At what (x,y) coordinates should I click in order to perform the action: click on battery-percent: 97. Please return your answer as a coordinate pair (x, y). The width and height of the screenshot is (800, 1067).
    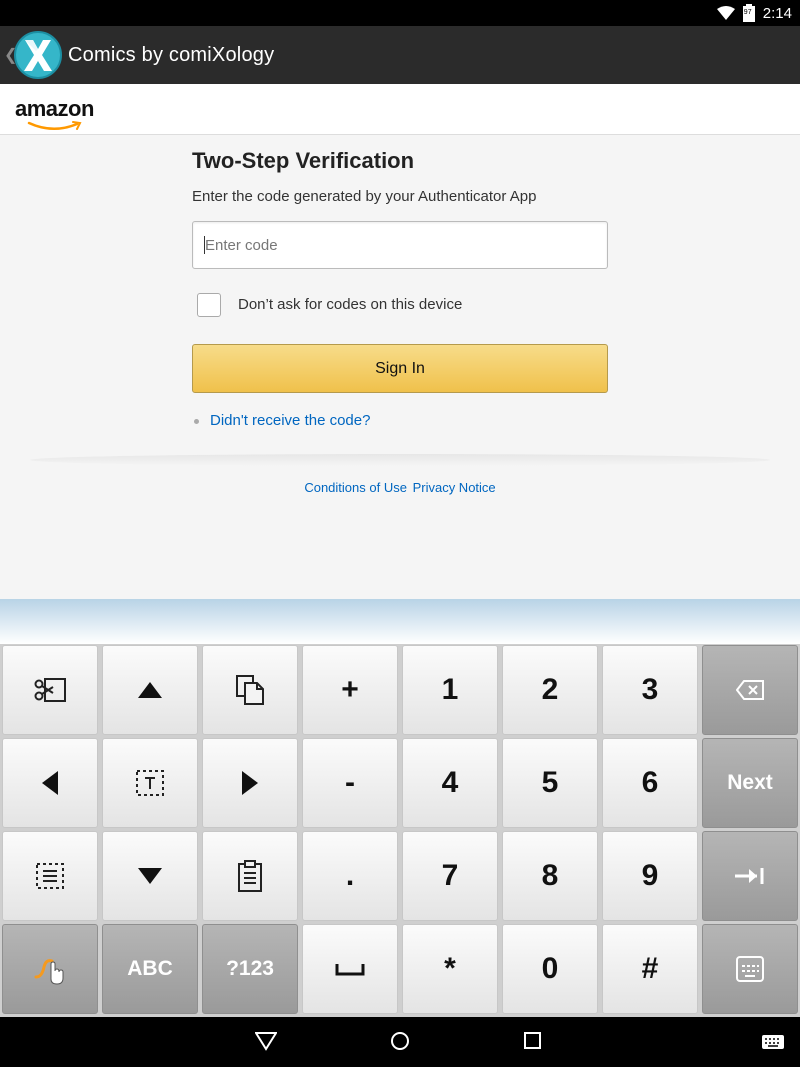
    Looking at the image, I should click on (747, 12).